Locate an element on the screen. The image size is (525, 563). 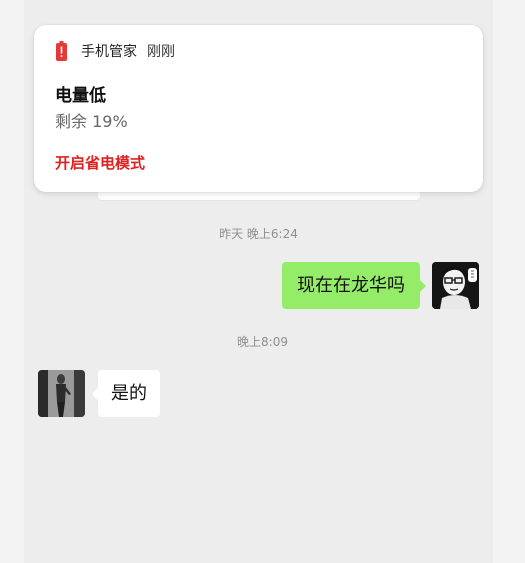
chat-timestamp: 昨天 晚上6:24 is located at coordinates (258, 234).